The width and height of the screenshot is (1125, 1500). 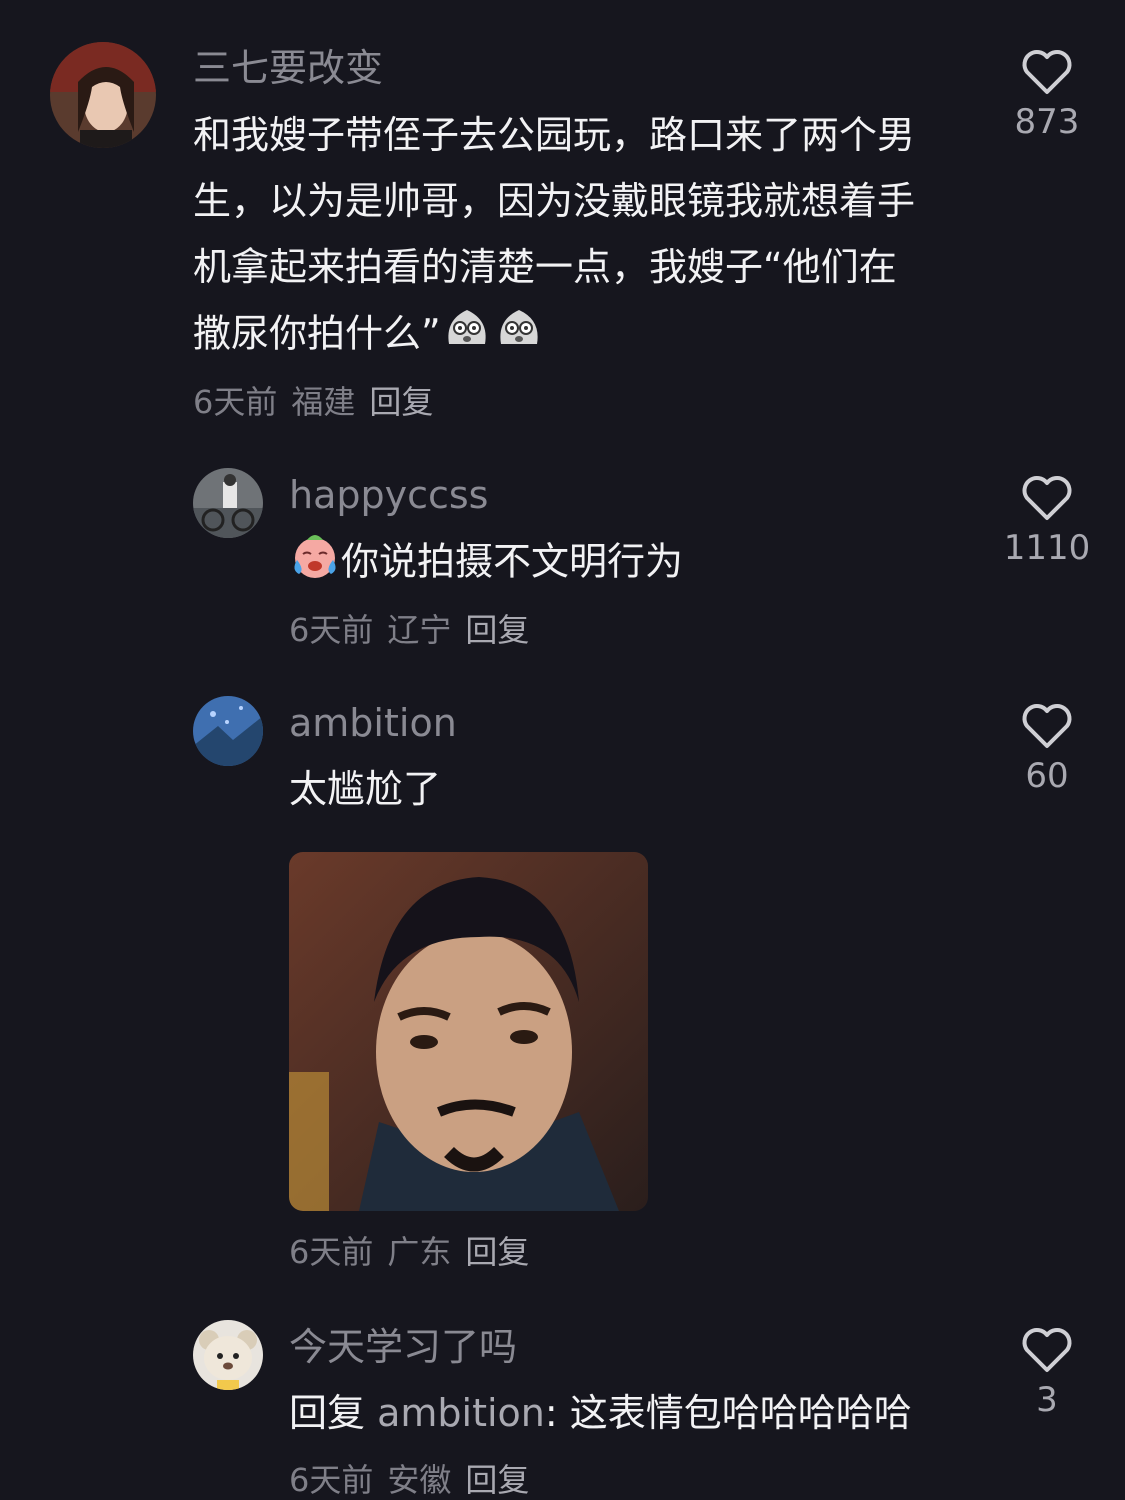 What do you see at coordinates (419, 630) in the screenshot?
I see `location: 辽宁` at bounding box center [419, 630].